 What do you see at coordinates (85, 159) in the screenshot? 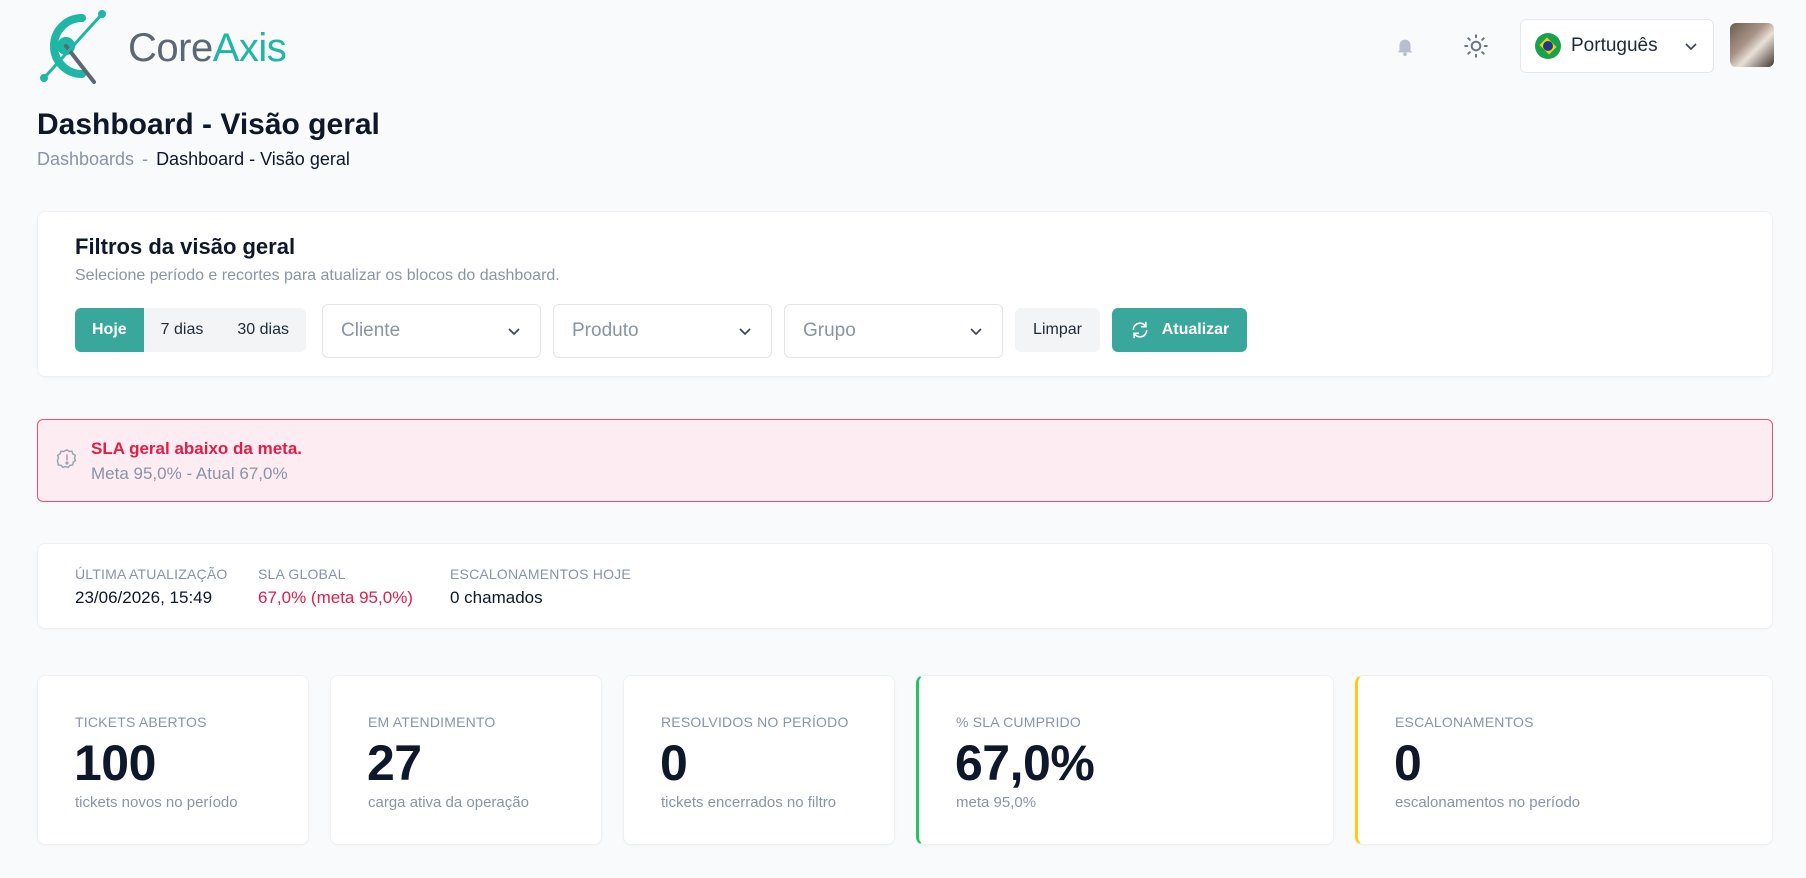
I see `breadcrumb-dashboards-link: Dashboards` at bounding box center [85, 159].